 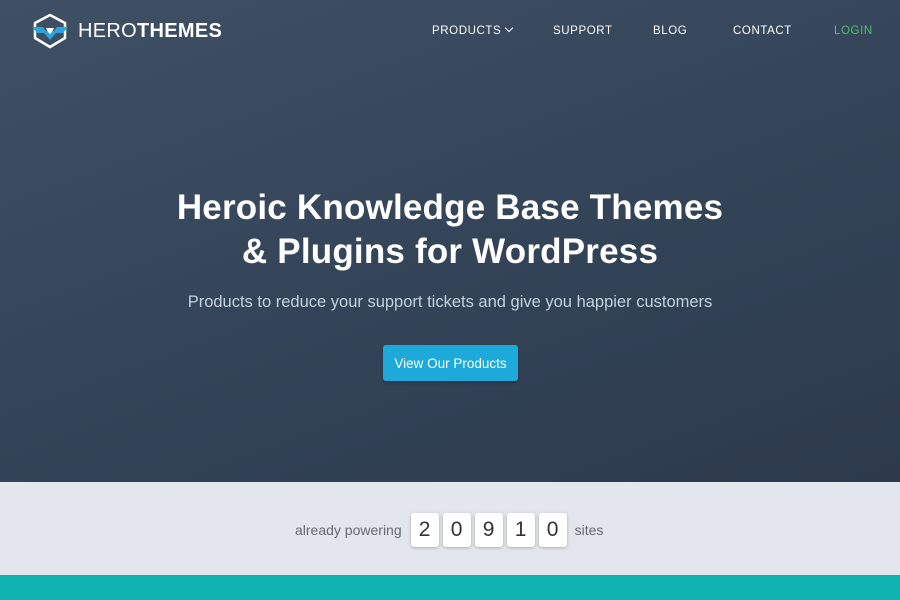 What do you see at coordinates (762, 31) in the screenshot?
I see `nav-contact: CONTACT` at bounding box center [762, 31].